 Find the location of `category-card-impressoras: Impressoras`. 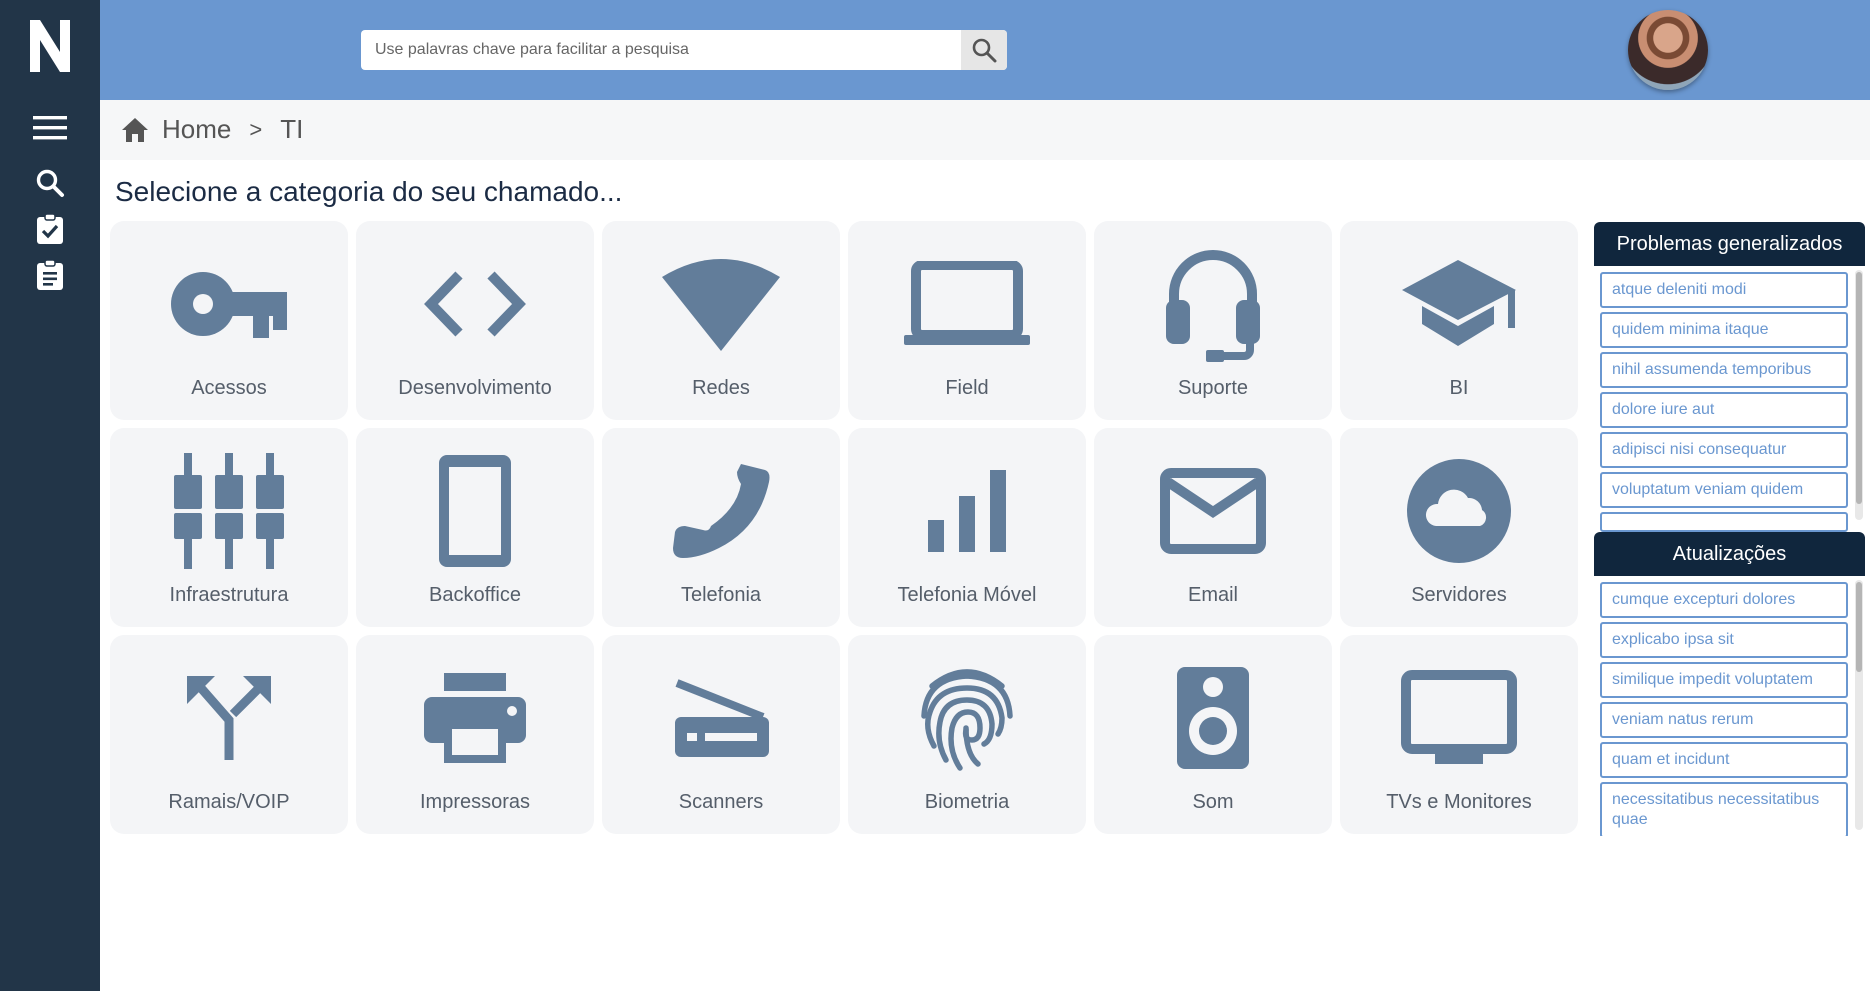

category-card-impressoras: Impressoras is located at coordinates (475, 734).